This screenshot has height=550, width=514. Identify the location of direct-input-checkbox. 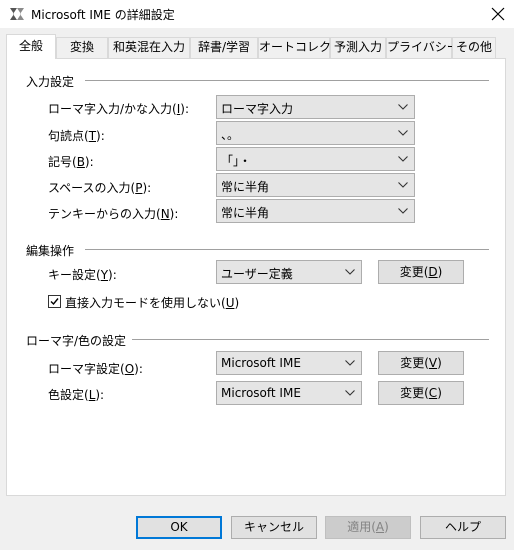
(54, 301).